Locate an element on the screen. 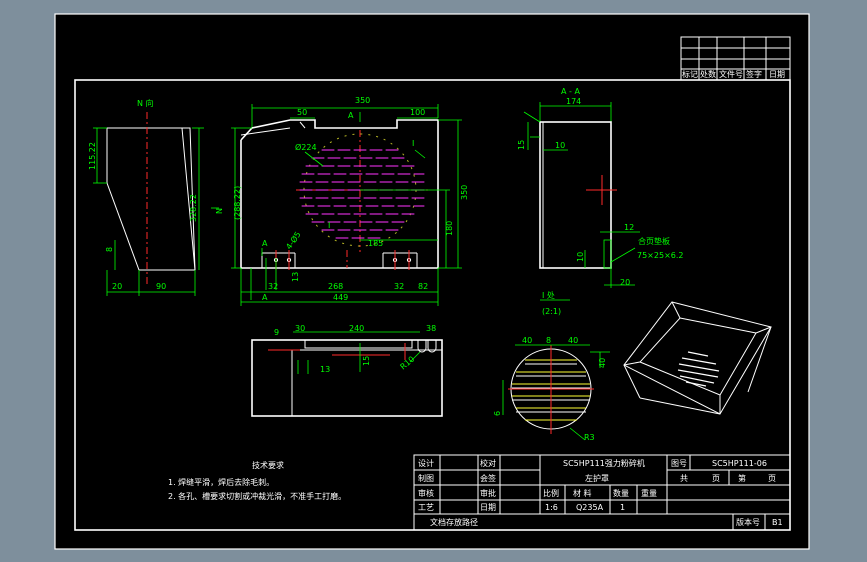 This screenshot has height=562, width=867. dim-n-20: 20 is located at coordinates (117, 286).